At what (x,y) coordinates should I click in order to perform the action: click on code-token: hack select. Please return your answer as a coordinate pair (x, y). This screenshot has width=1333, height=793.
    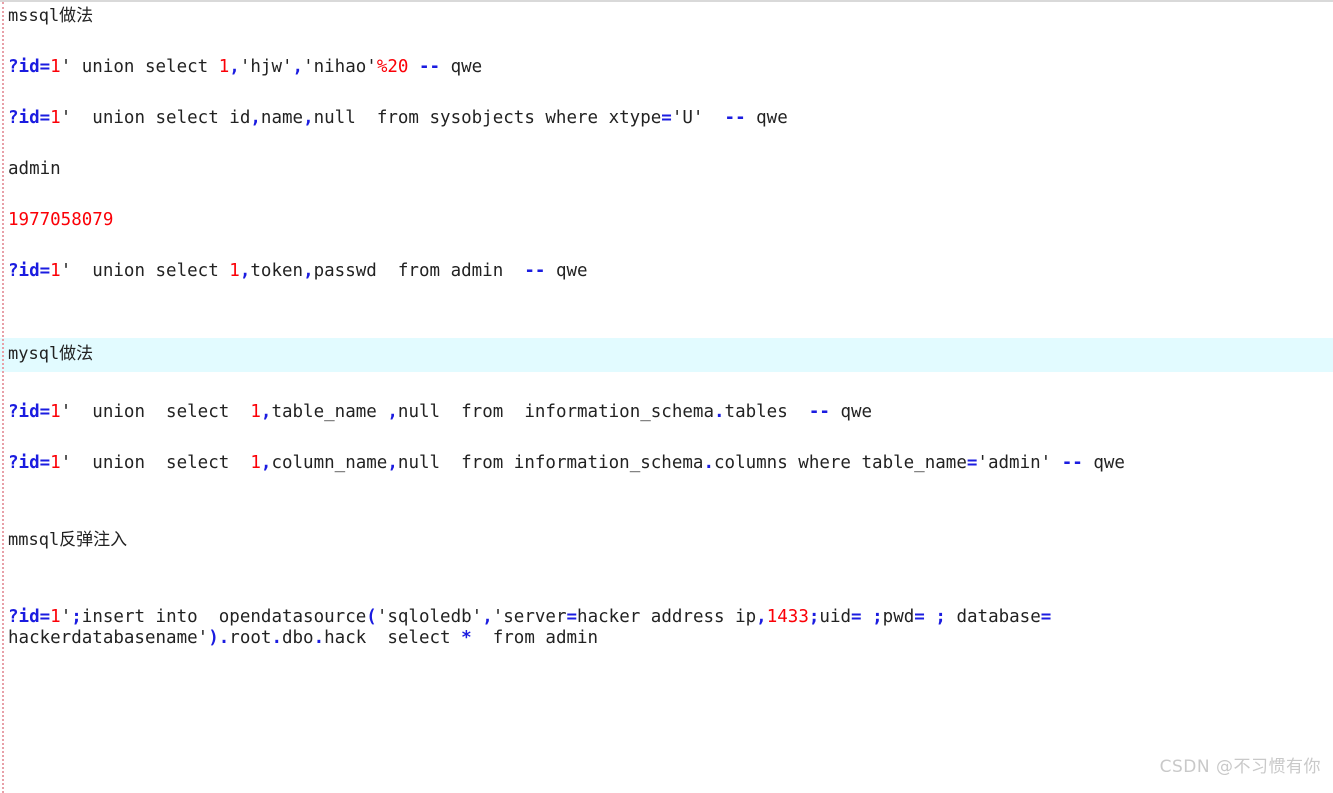
    Looking at the image, I should click on (393, 638).